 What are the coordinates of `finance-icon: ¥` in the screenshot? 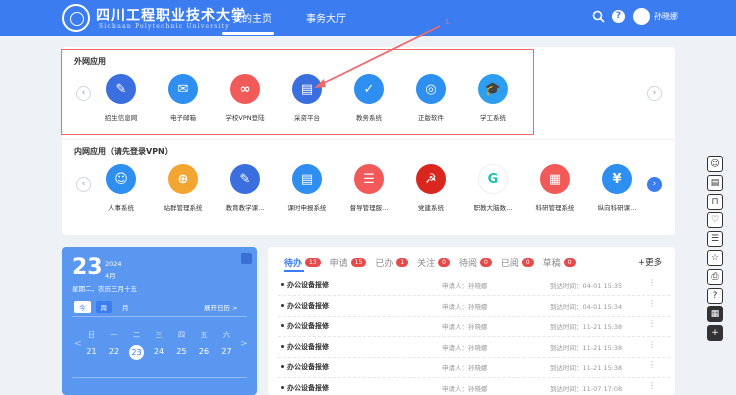 It's located at (617, 179).